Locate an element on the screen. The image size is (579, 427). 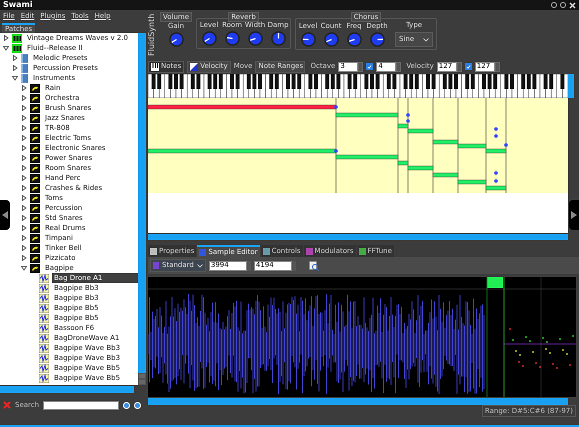
right-arrow-tab is located at coordinates (574, 215).